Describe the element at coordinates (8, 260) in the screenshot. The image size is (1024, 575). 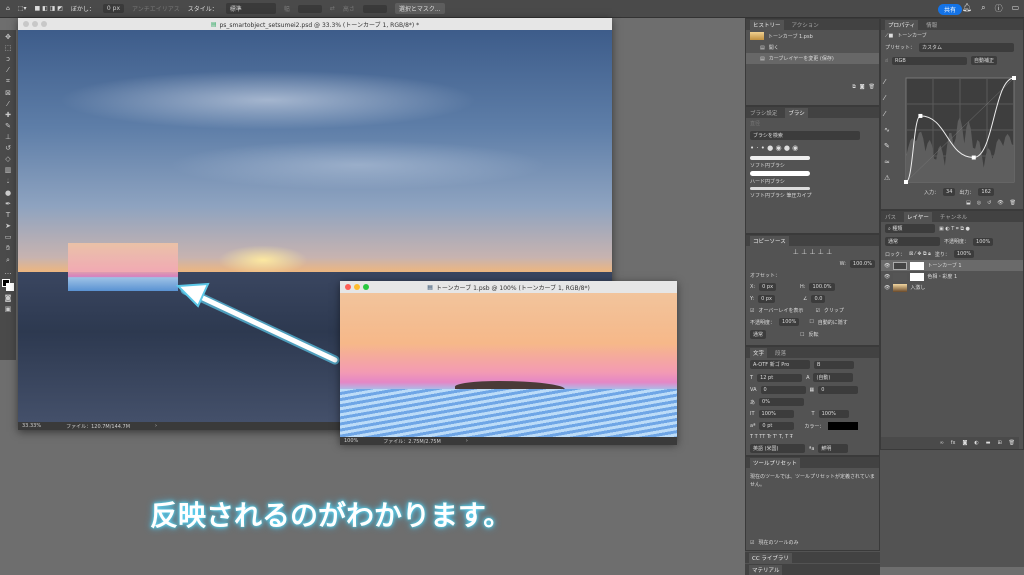
I see `zoom-icon: ⌕` at that location.